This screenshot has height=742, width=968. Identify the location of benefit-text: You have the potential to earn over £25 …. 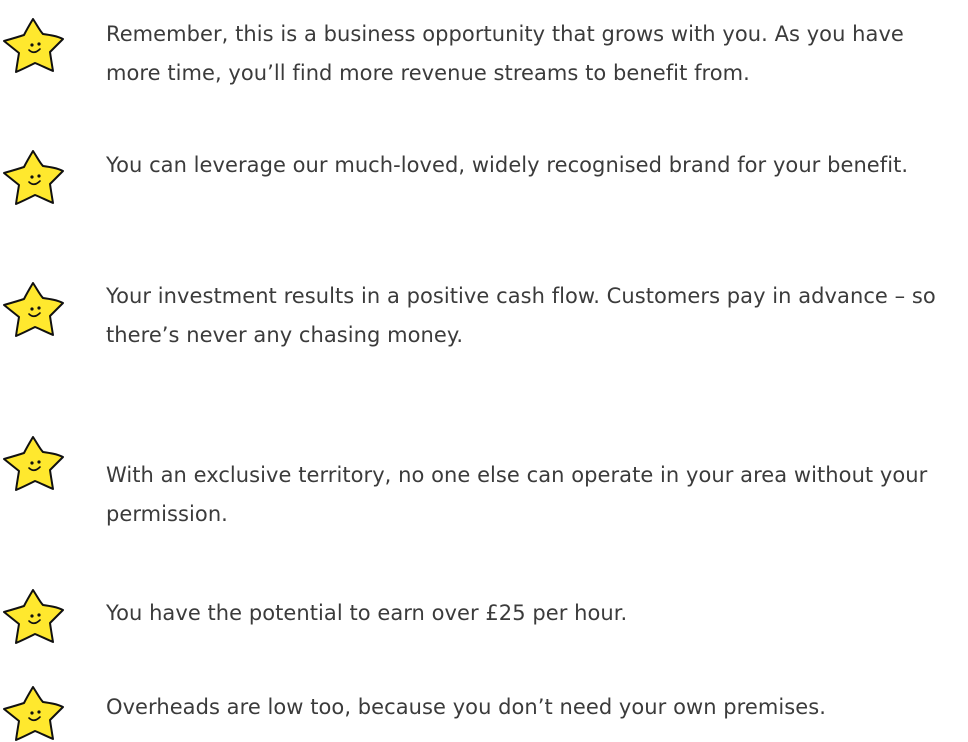
(367, 613).